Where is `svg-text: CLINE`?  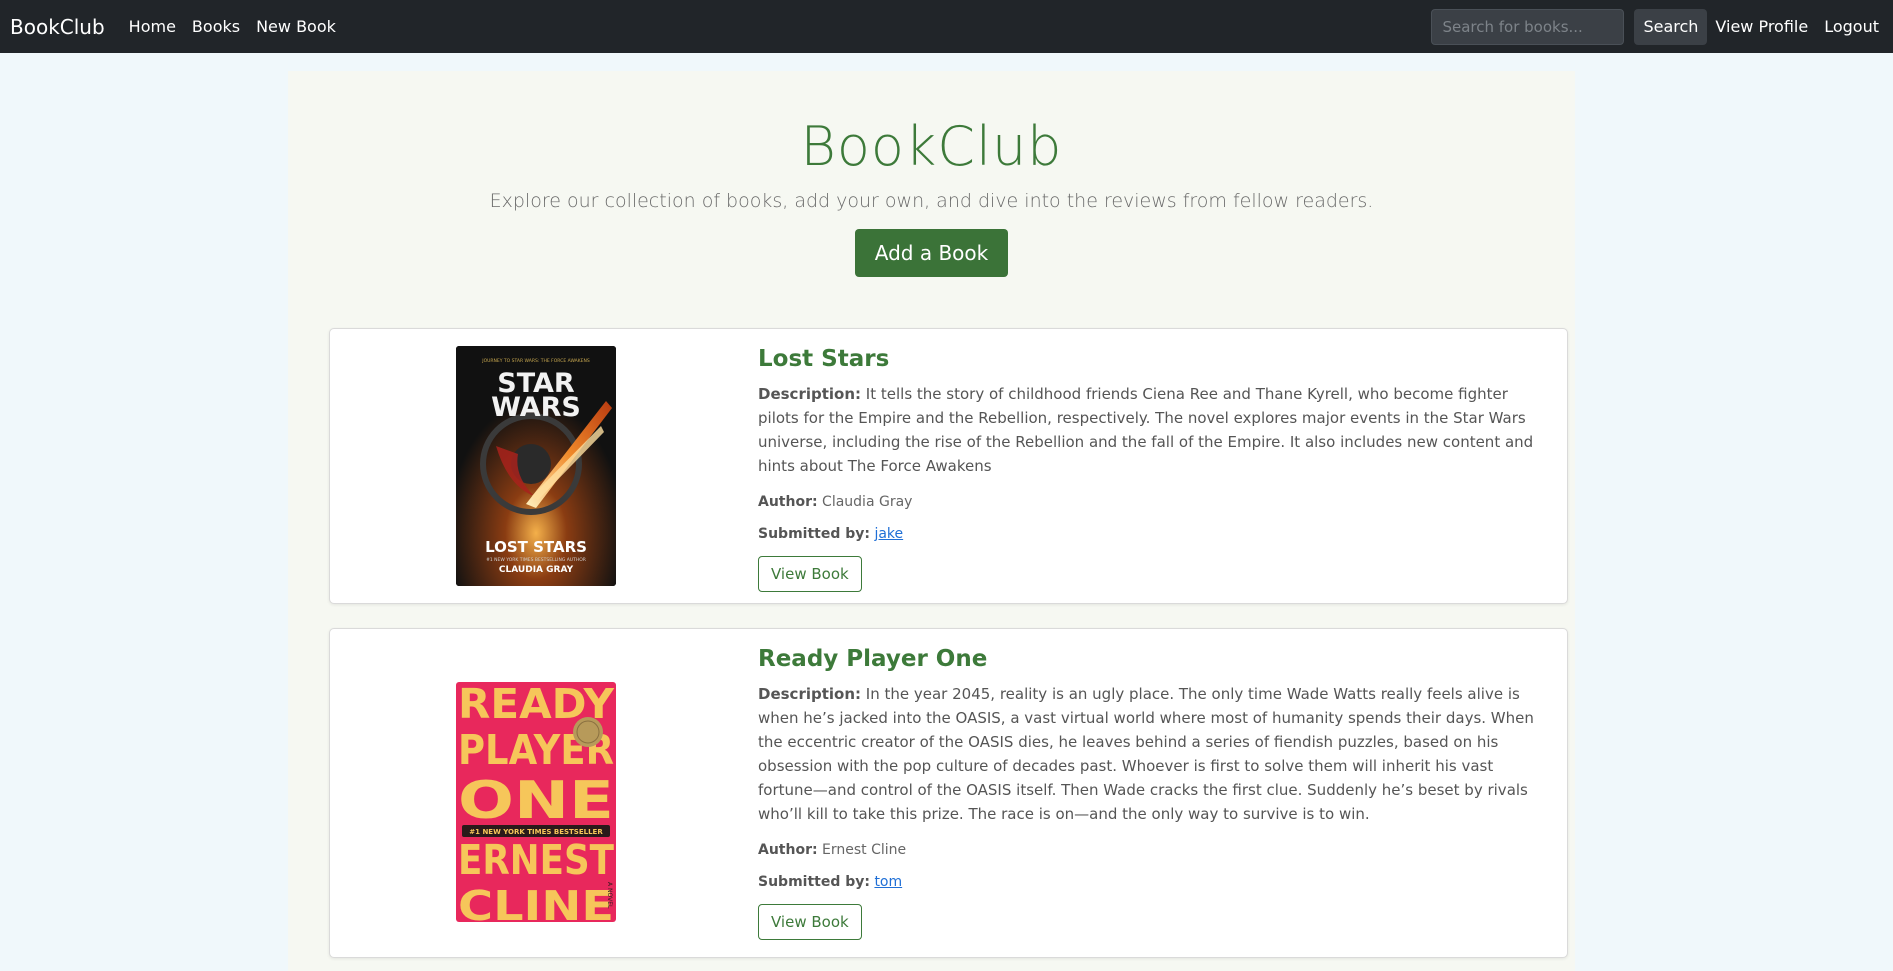 svg-text: CLINE is located at coordinates (536, 902).